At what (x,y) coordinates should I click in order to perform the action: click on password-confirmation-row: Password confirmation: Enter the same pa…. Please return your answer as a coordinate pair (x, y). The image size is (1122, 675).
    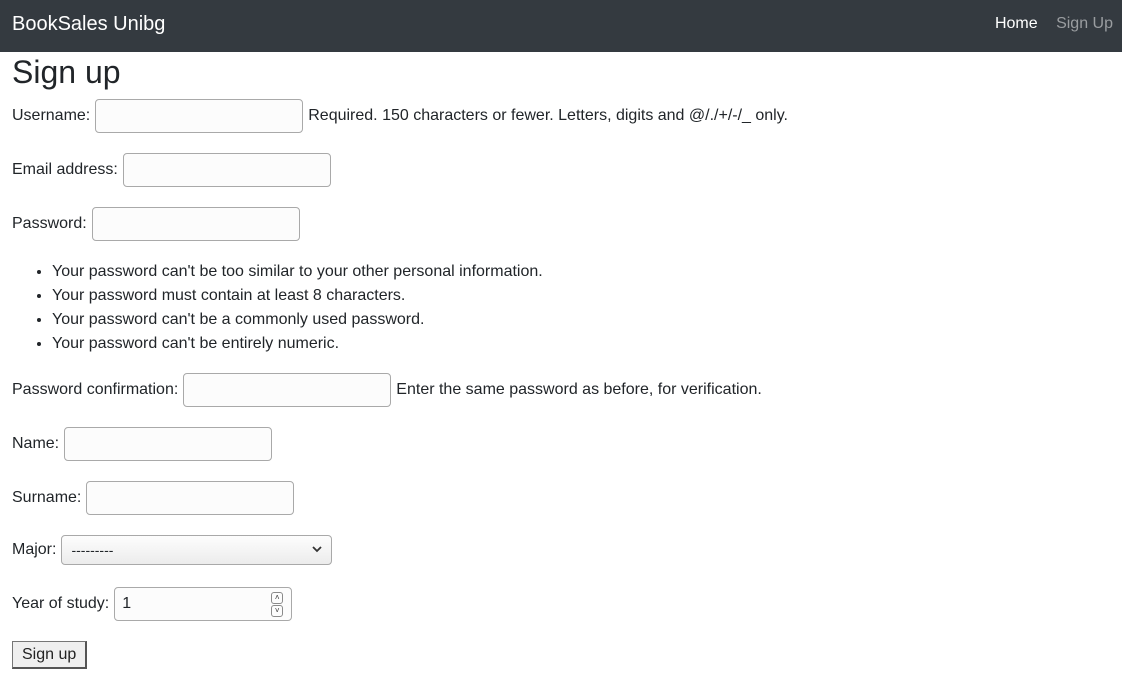
    Looking at the image, I should click on (387, 390).